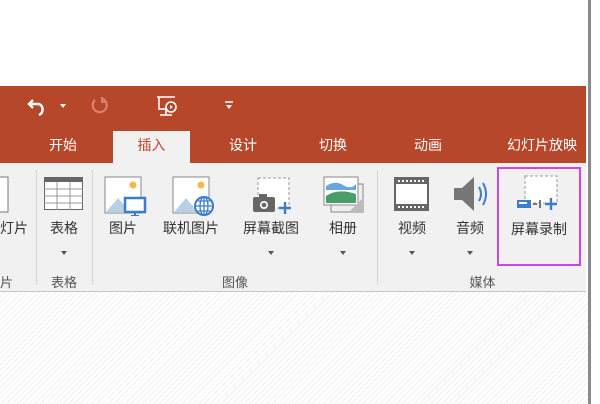 Image resolution: width=600 pixels, height=404 pixels. Describe the element at coordinates (151, 147) in the screenshot. I see `tab-insert: 插入` at that location.